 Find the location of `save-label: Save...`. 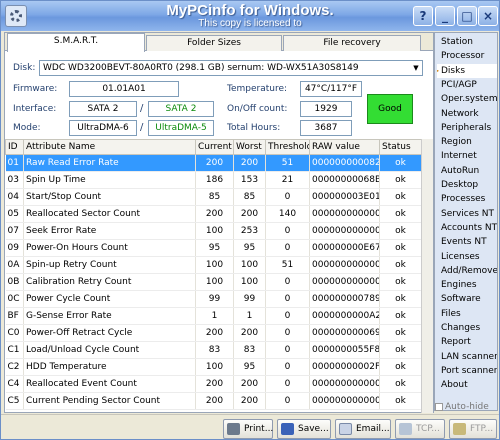

save-label: Save... is located at coordinates (313, 429).